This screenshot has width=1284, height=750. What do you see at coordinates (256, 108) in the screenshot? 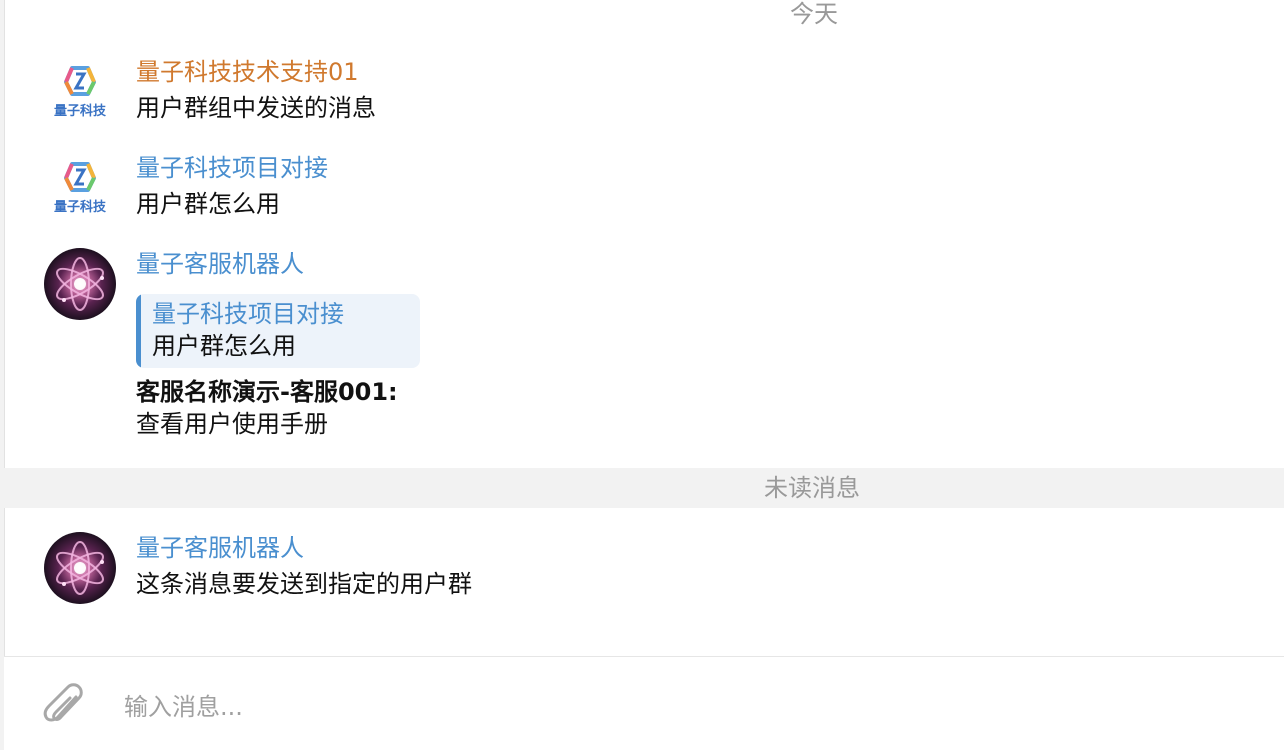
I see `message-text: 用户群组中发送的消息` at bounding box center [256, 108].